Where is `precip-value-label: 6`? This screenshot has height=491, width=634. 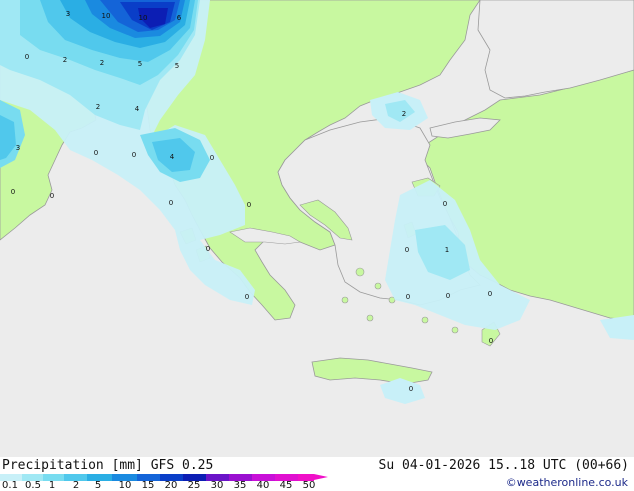 precip-value-label: 6 is located at coordinates (179, 18).